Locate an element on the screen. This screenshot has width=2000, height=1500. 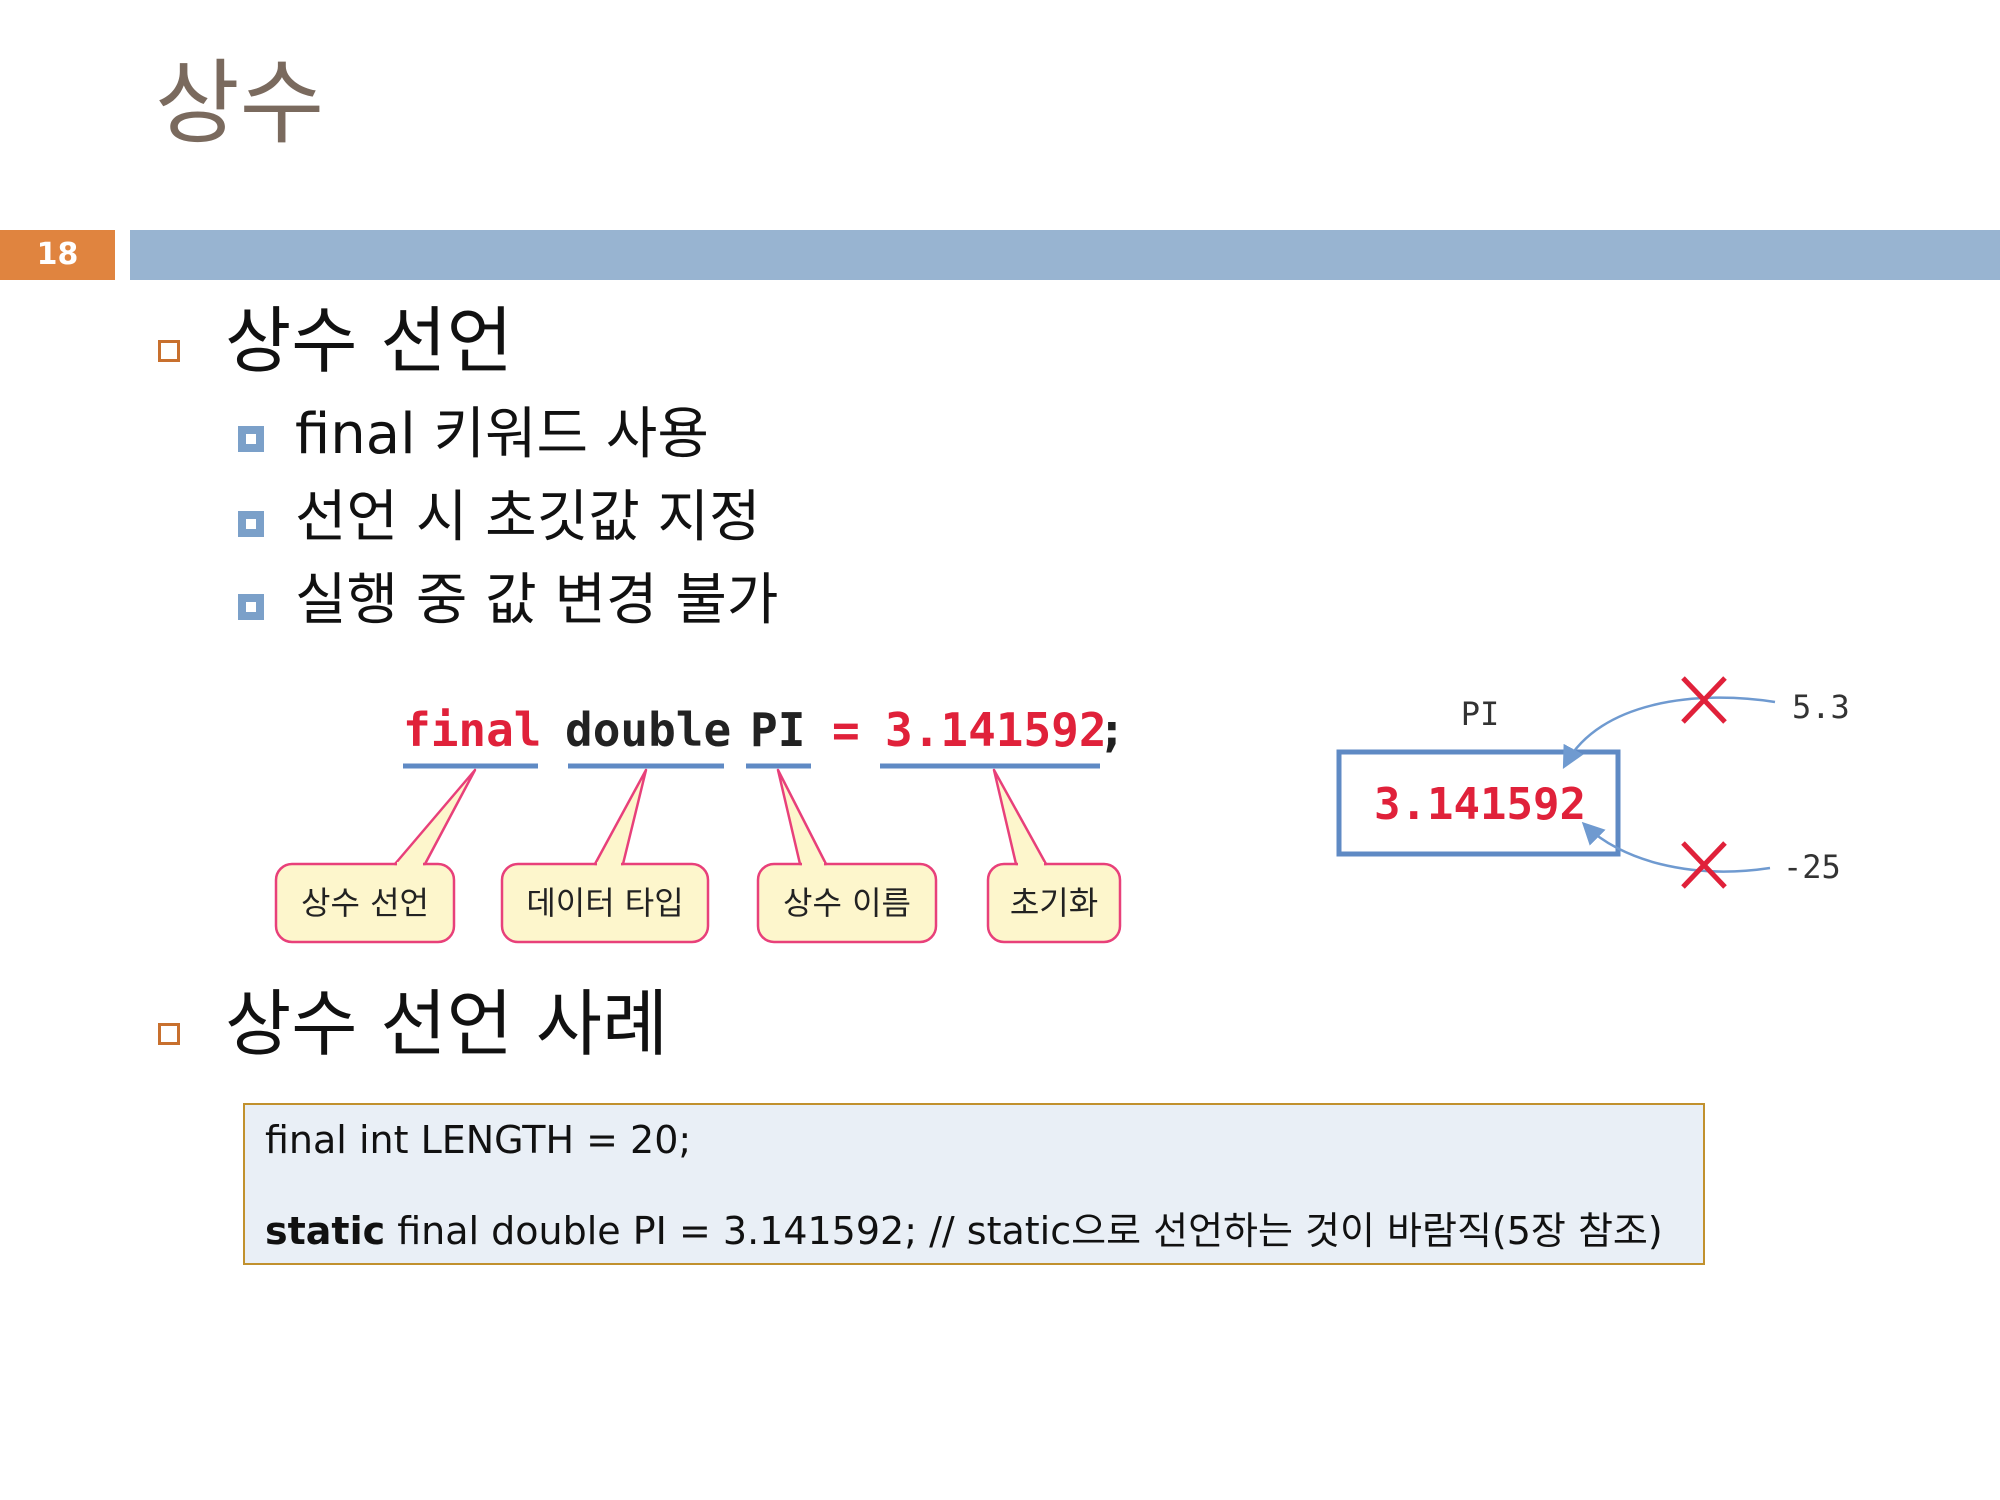
pi-value: 3.141592 is located at coordinates (1480, 804).